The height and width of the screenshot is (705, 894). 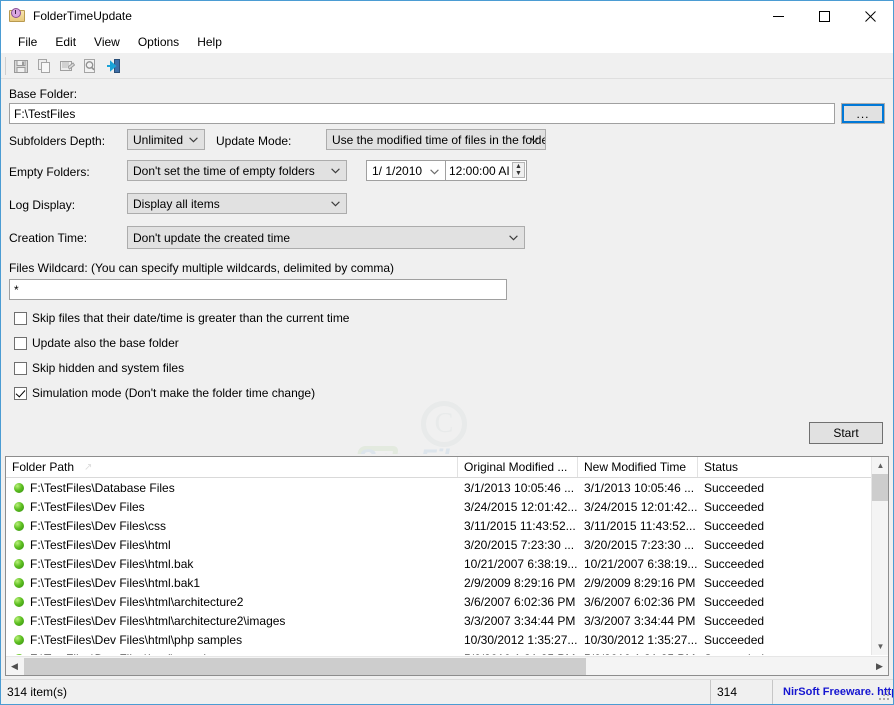 What do you see at coordinates (638, 467) in the screenshot?
I see `column-header-new-modified: New Modified Time` at bounding box center [638, 467].